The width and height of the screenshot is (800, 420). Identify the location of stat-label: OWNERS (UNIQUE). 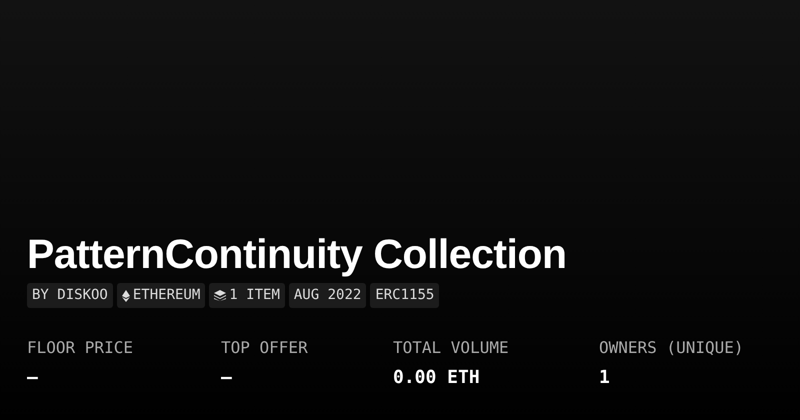
(671, 347).